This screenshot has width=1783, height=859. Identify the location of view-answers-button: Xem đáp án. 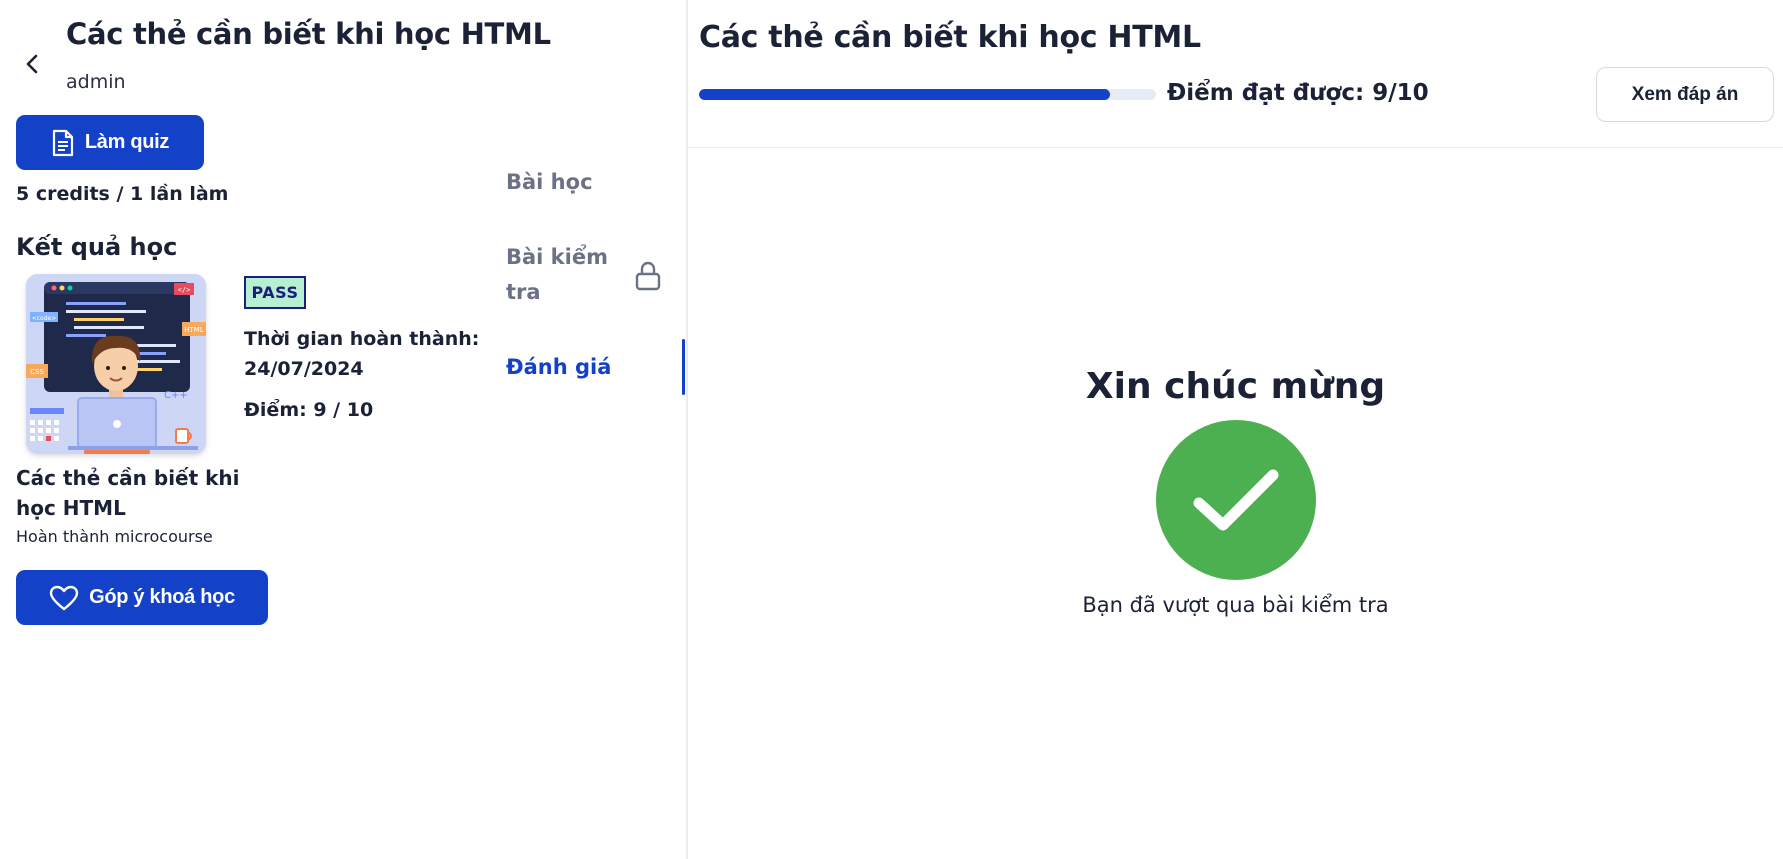
(1685, 94).